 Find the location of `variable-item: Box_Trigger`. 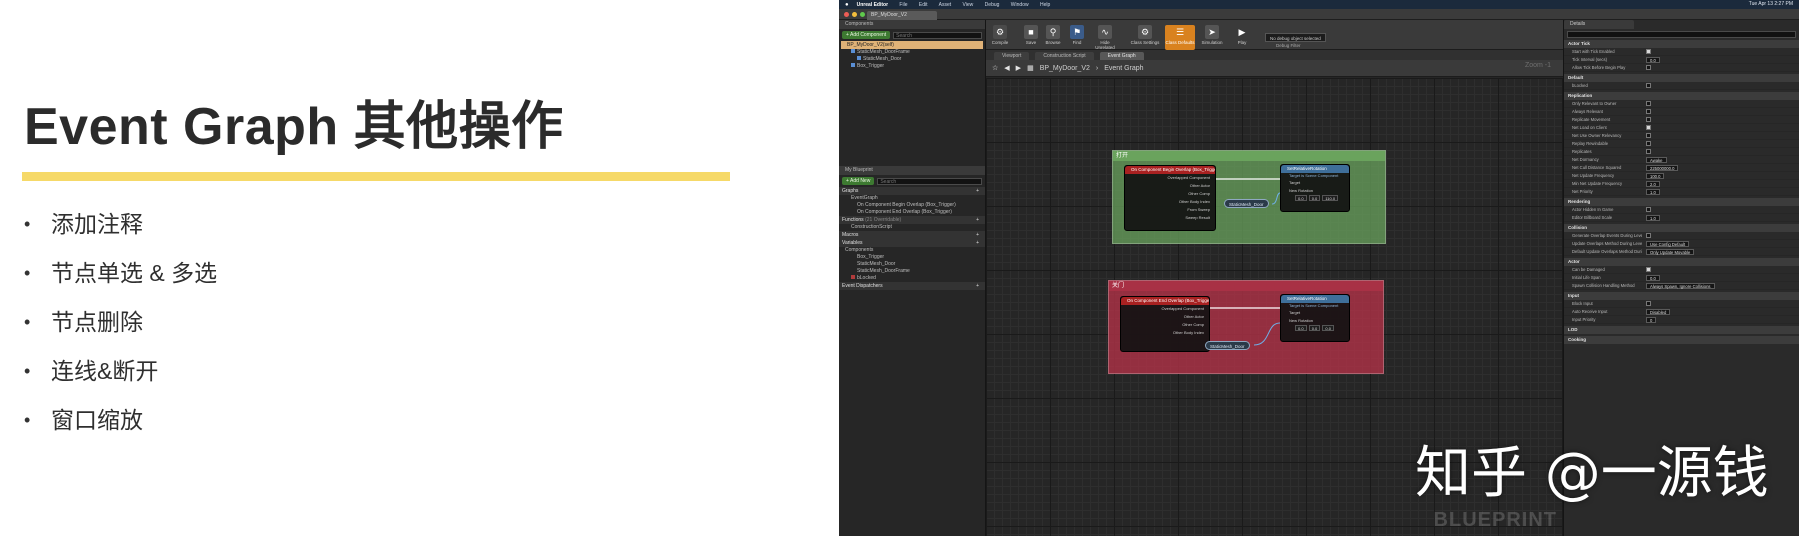

variable-item: Box_Trigger is located at coordinates (912, 257).